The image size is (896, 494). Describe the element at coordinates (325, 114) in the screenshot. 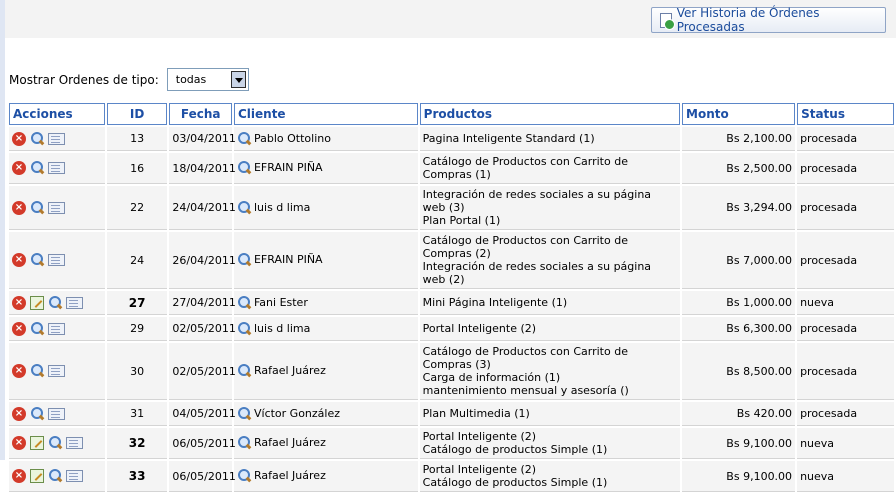

I see `header-cliente: Cliente` at that location.